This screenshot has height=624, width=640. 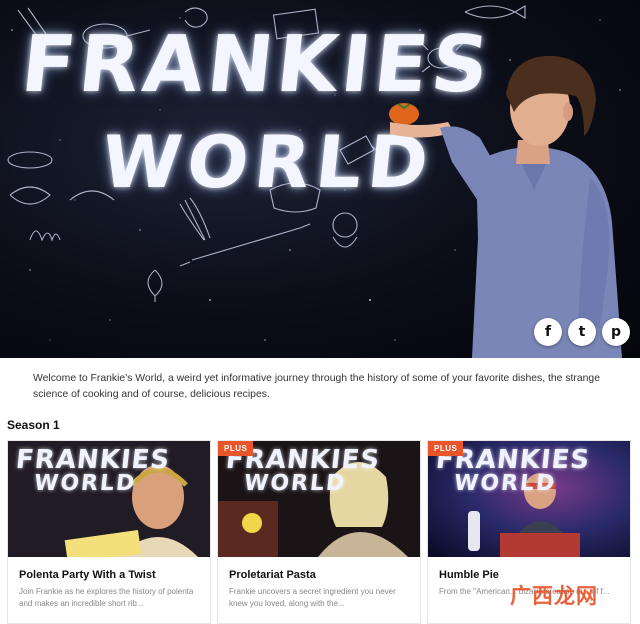 What do you see at coordinates (87, 575) in the screenshot?
I see `episode-title: Polenta Party With a Twist` at bounding box center [87, 575].